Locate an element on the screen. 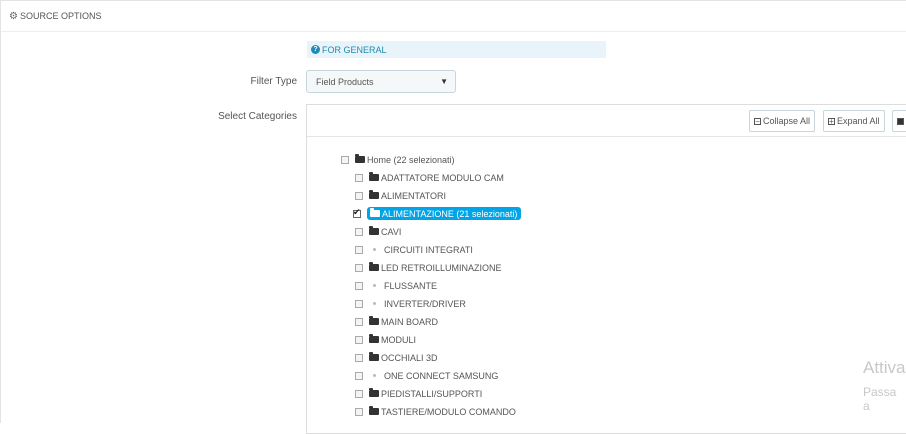  collapse-all-button: − Collapse All is located at coordinates (782, 121).